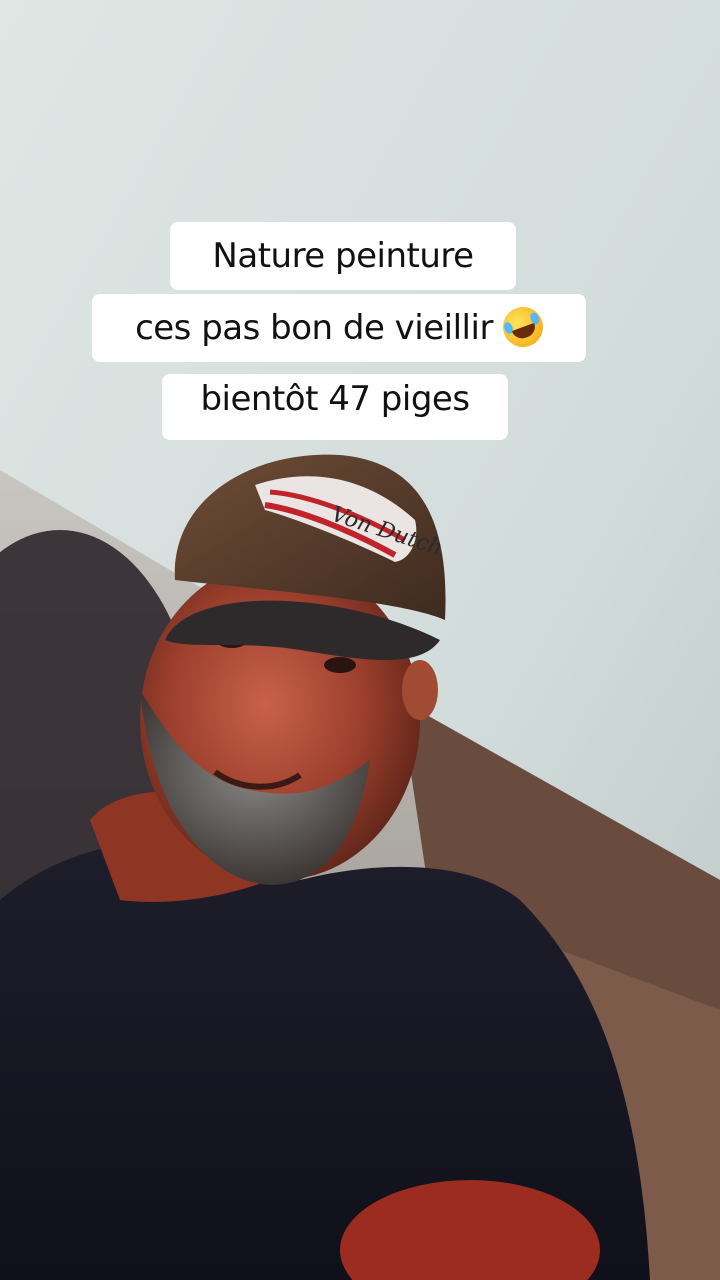 Image resolution: width=720 pixels, height=1280 pixels. I want to click on caption-line-2-text: ces pas bon de vieillir, so click(314, 328).